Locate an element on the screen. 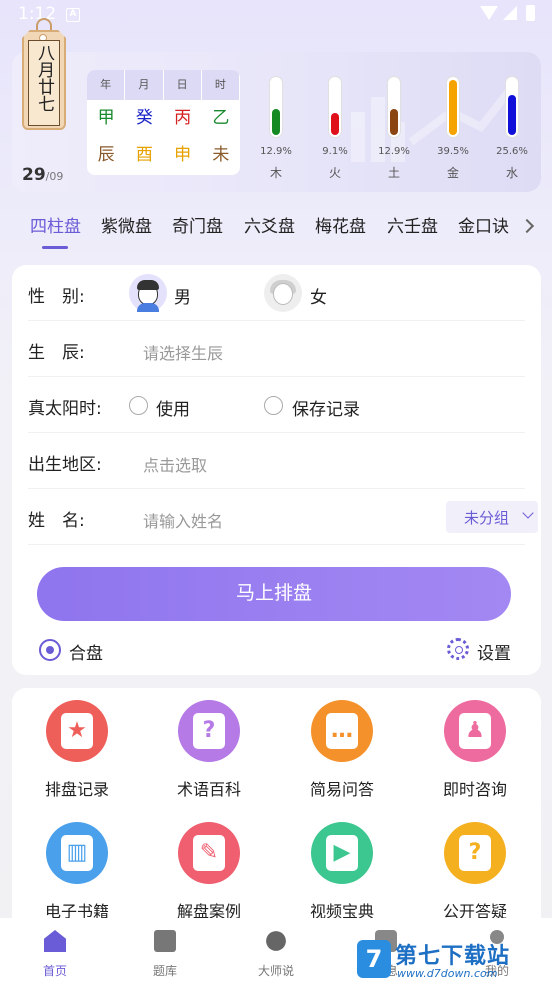 The height and width of the screenshot is (987, 552). feature-public-qa: ? 公开答疑 is located at coordinates (475, 864).